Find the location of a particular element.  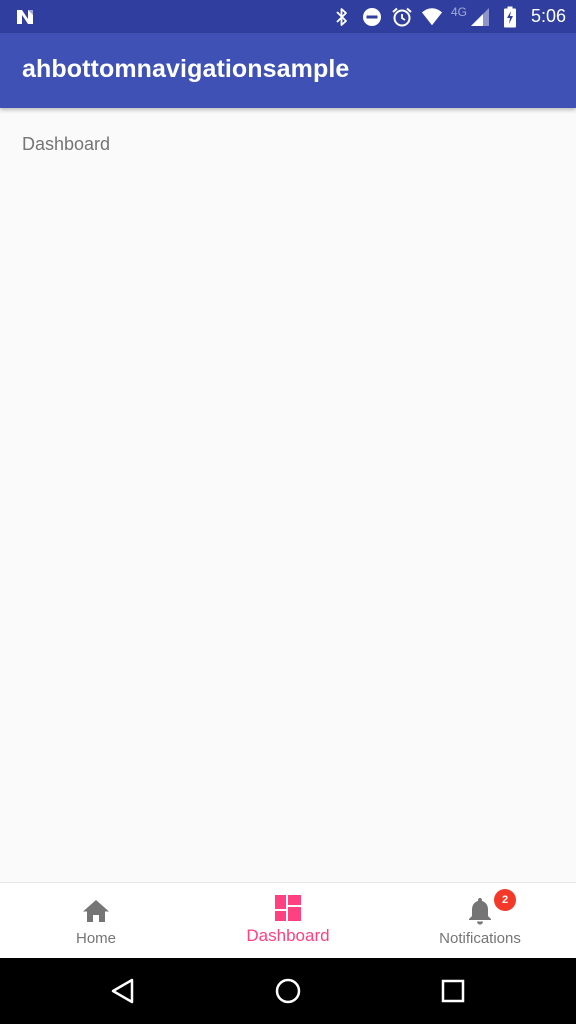

bottom-nav-label-notifications: Notifications is located at coordinates (480, 938).